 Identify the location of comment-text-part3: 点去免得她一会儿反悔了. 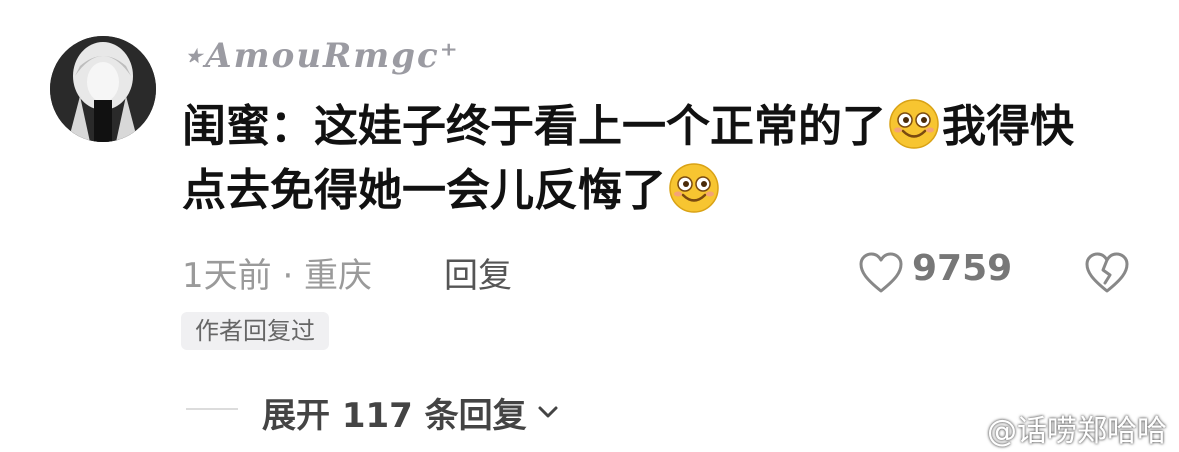
(424, 190).